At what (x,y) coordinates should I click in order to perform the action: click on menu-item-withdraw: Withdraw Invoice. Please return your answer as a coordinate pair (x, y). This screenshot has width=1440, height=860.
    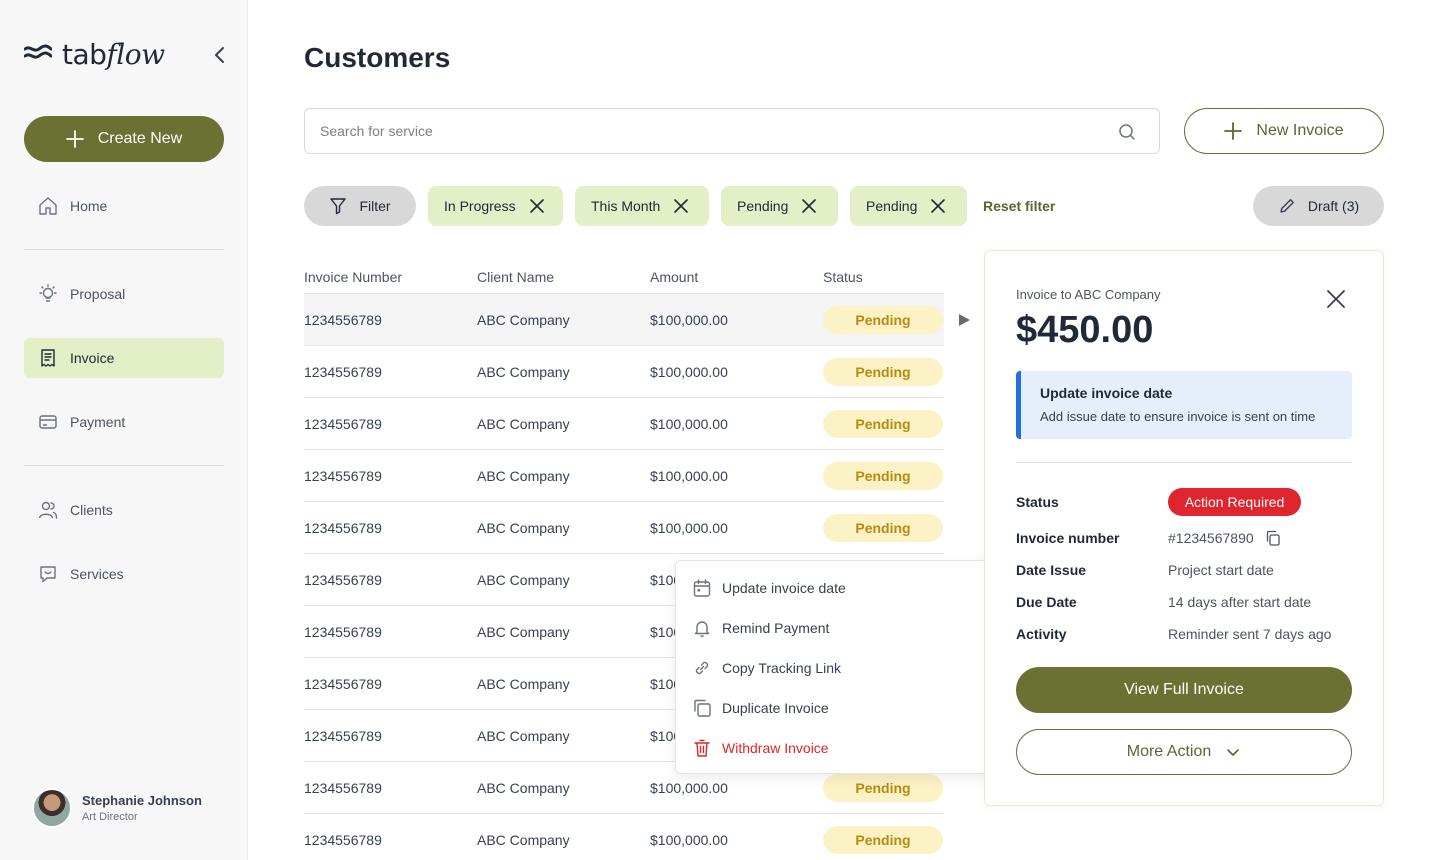
    Looking at the image, I should click on (842, 748).